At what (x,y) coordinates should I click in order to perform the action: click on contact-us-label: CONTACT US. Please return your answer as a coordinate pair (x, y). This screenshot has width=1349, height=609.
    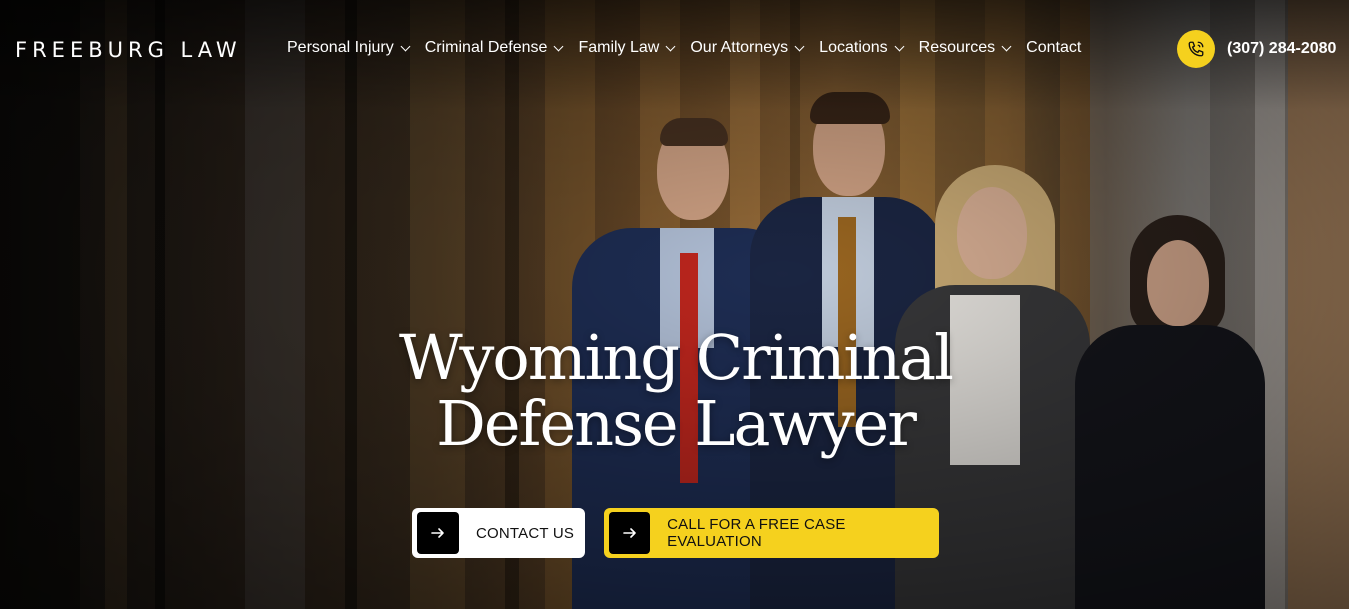
    Looking at the image, I should click on (525, 533).